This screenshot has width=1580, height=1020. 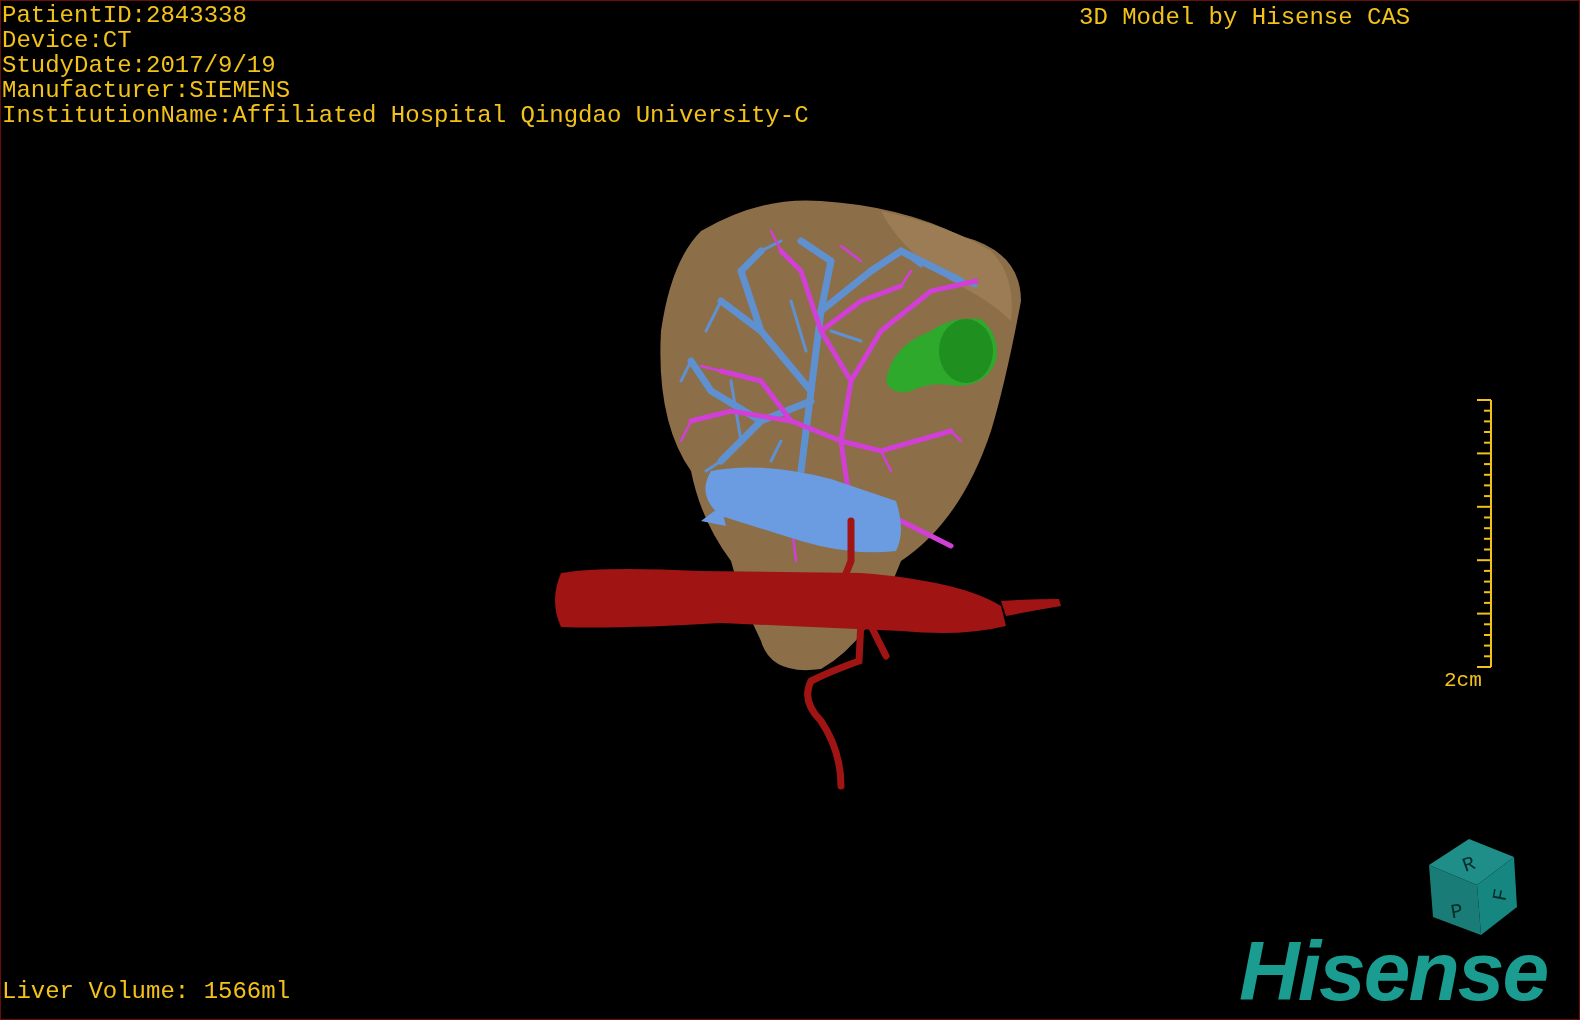 I want to click on info-line: PatientID:2843338, so click(x=125, y=15).